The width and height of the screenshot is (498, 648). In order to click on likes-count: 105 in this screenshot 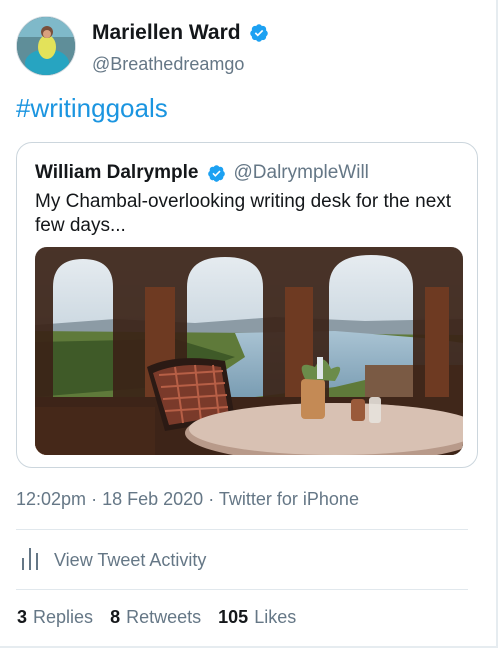, I will do `click(233, 617)`.